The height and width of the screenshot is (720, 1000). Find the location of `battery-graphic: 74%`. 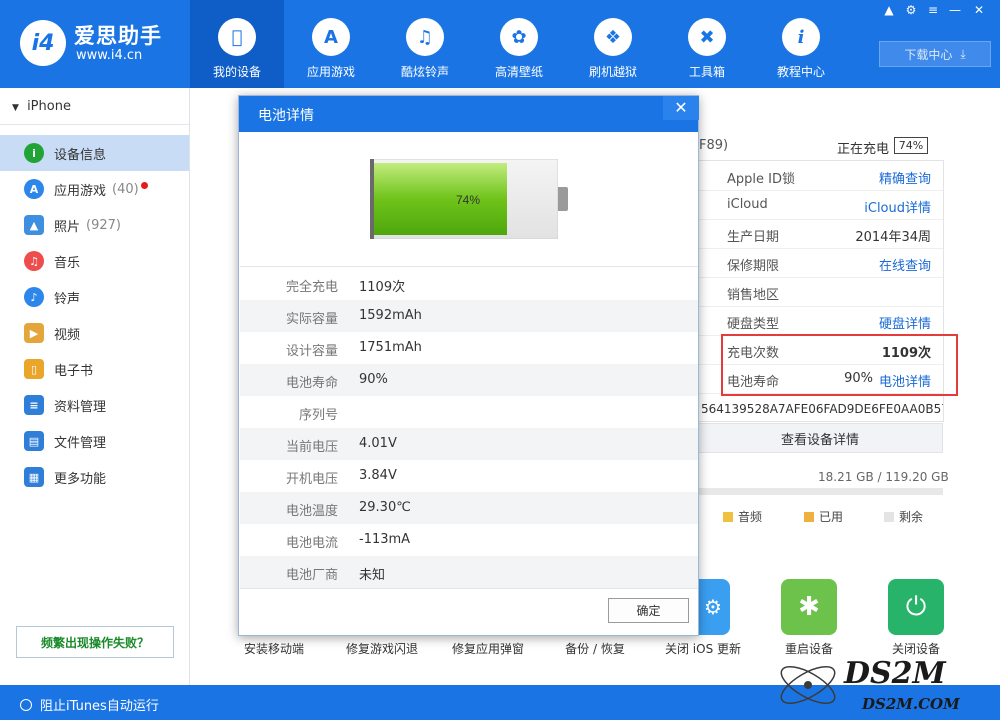

battery-graphic: 74% is located at coordinates (464, 199).